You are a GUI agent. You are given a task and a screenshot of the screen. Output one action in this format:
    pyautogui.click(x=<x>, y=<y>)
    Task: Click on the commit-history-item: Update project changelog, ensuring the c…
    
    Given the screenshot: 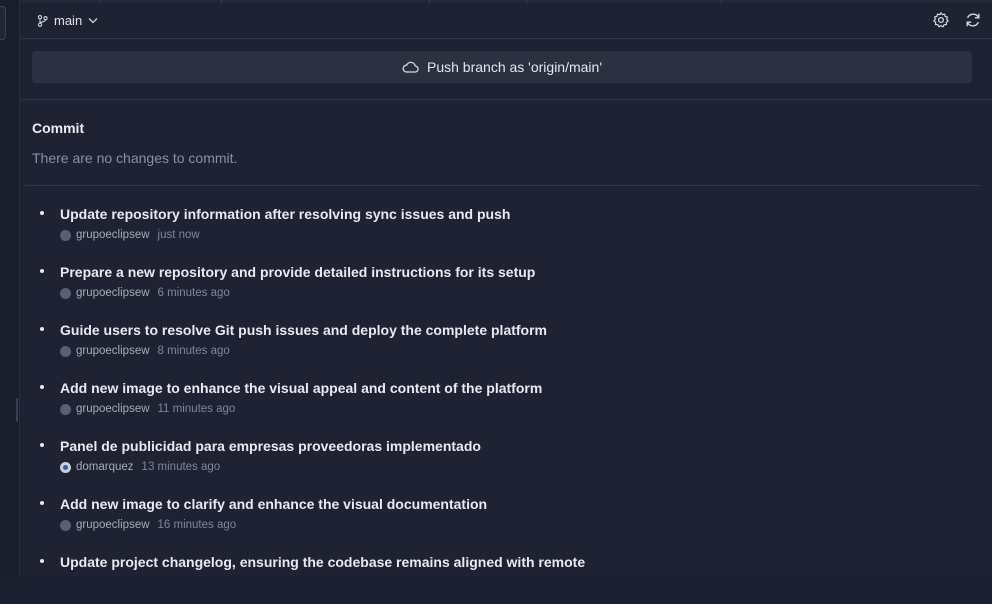 What is the action you would take?
    pyautogui.click(x=506, y=575)
    